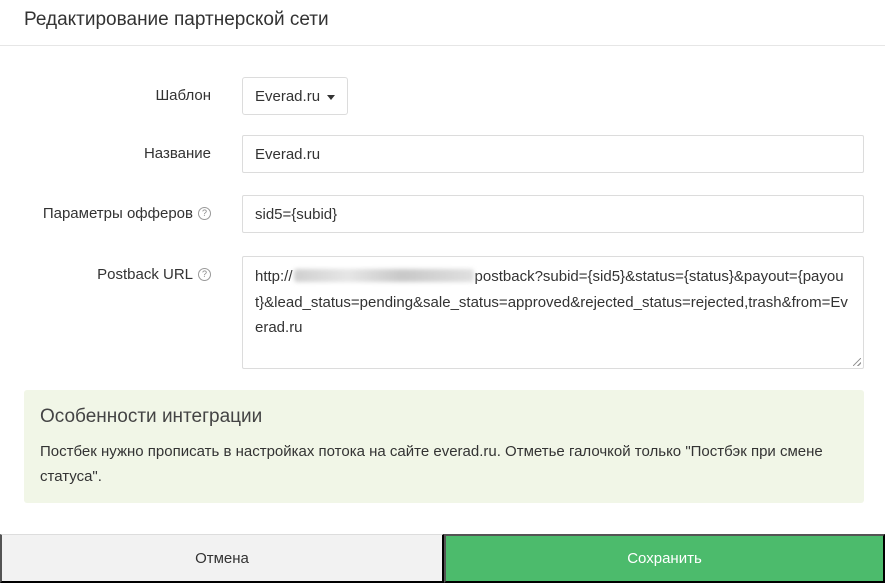 This screenshot has width=885, height=583. Describe the element at coordinates (857, 362) in the screenshot. I see `resize-handle-icon` at that location.